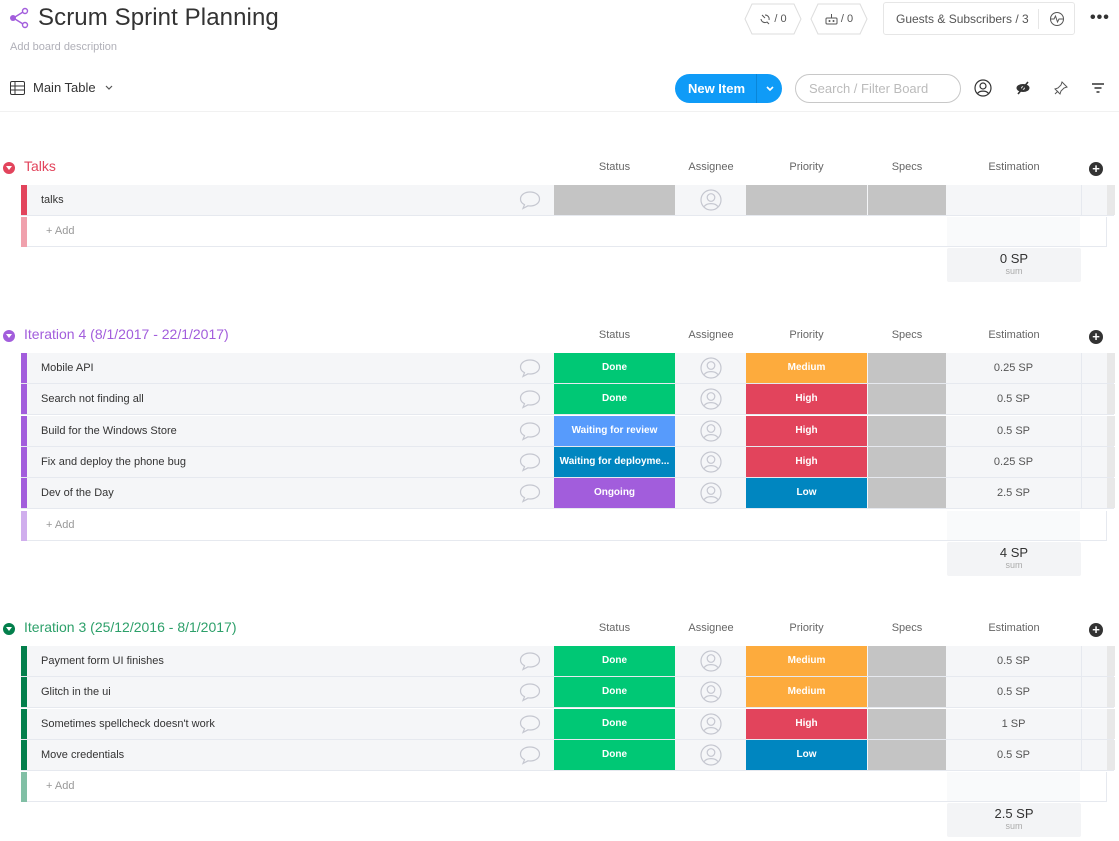 Image resolution: width=1119 pixels, height=841 pixels. I want to click on table-row: talks, so click(568, 200).